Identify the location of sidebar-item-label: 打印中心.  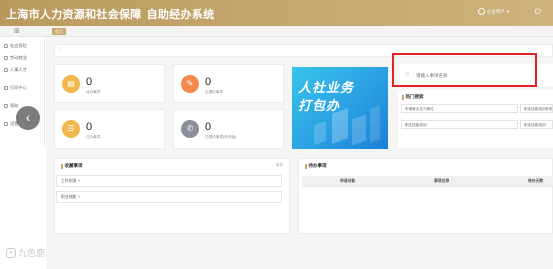
(18, 87).